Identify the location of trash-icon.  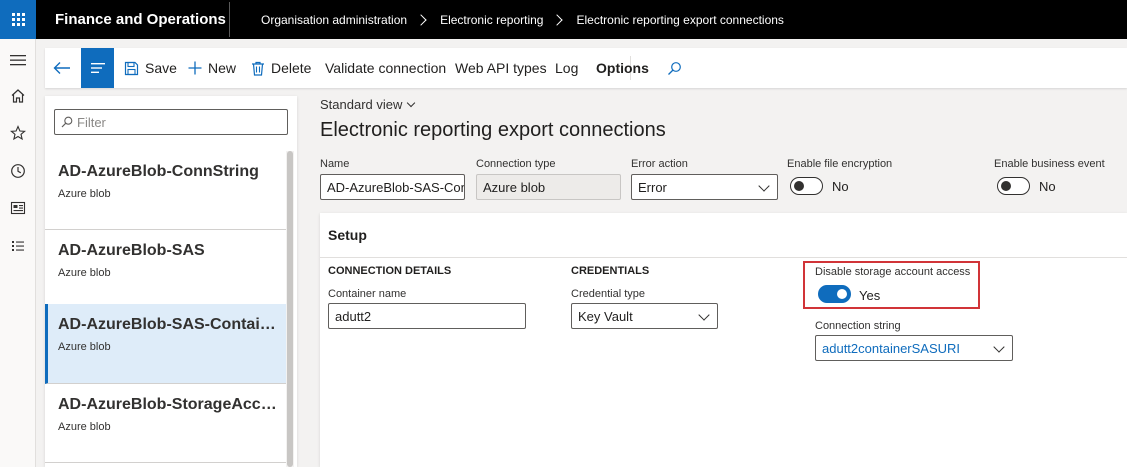
(258, 68).